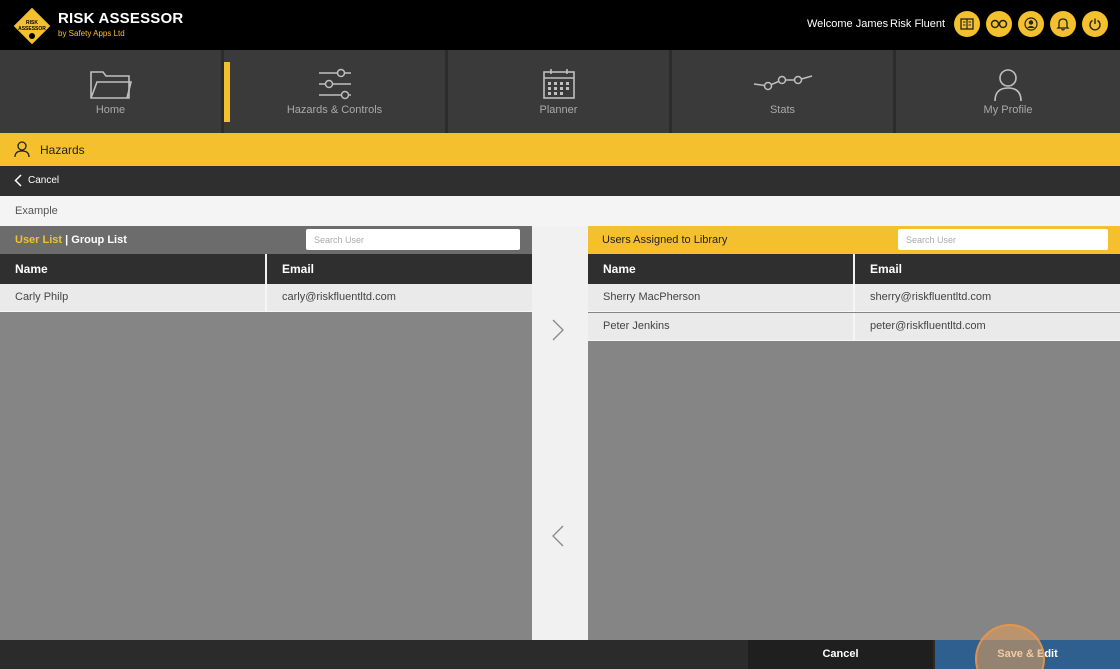 The height and width of the screenshot is (669, 1120). What do you see at coordinates (99, 240) in the screenshot?
I see `tab-group-list: Group List` at bounding box center [99, 240].